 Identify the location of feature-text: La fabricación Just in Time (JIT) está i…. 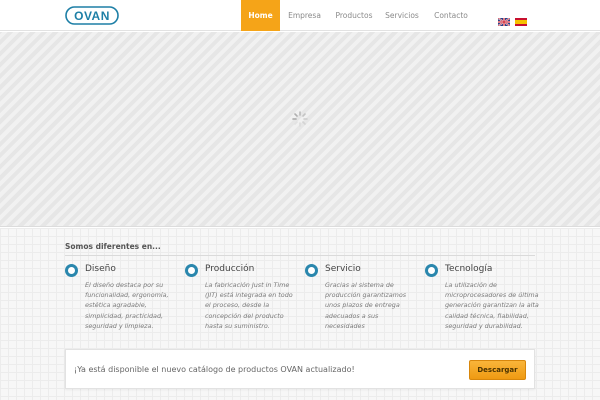
(249, 305).